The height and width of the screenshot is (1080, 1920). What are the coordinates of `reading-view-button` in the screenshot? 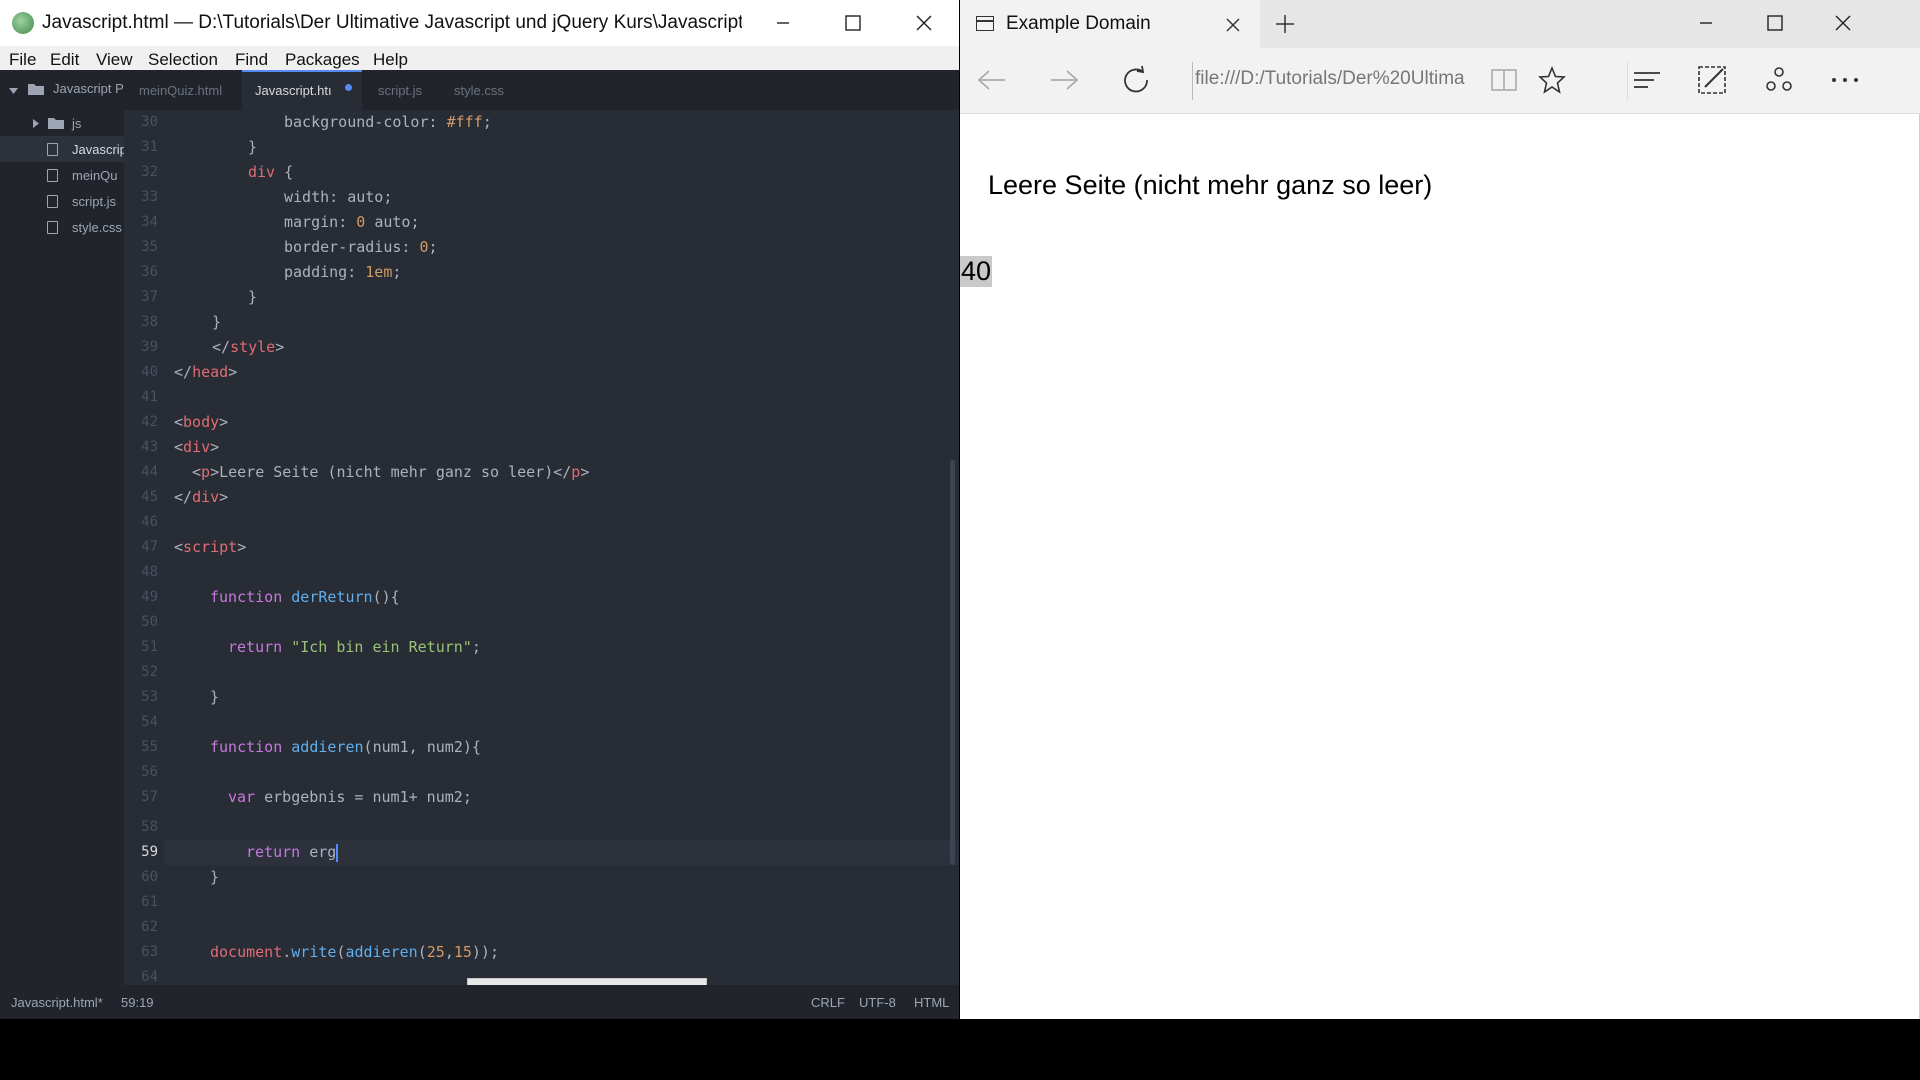 It's located at (1504, 80).